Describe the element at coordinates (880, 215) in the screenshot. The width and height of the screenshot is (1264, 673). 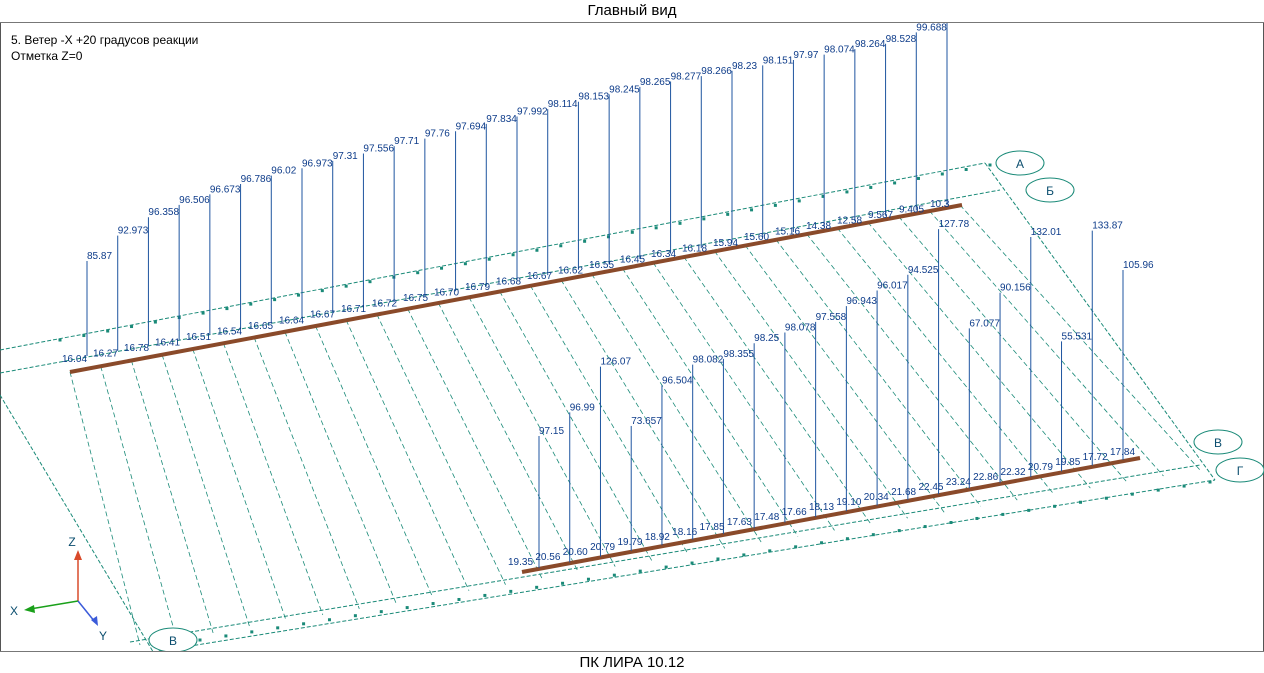
I see `small-reaction-label: 9.567` at that location.